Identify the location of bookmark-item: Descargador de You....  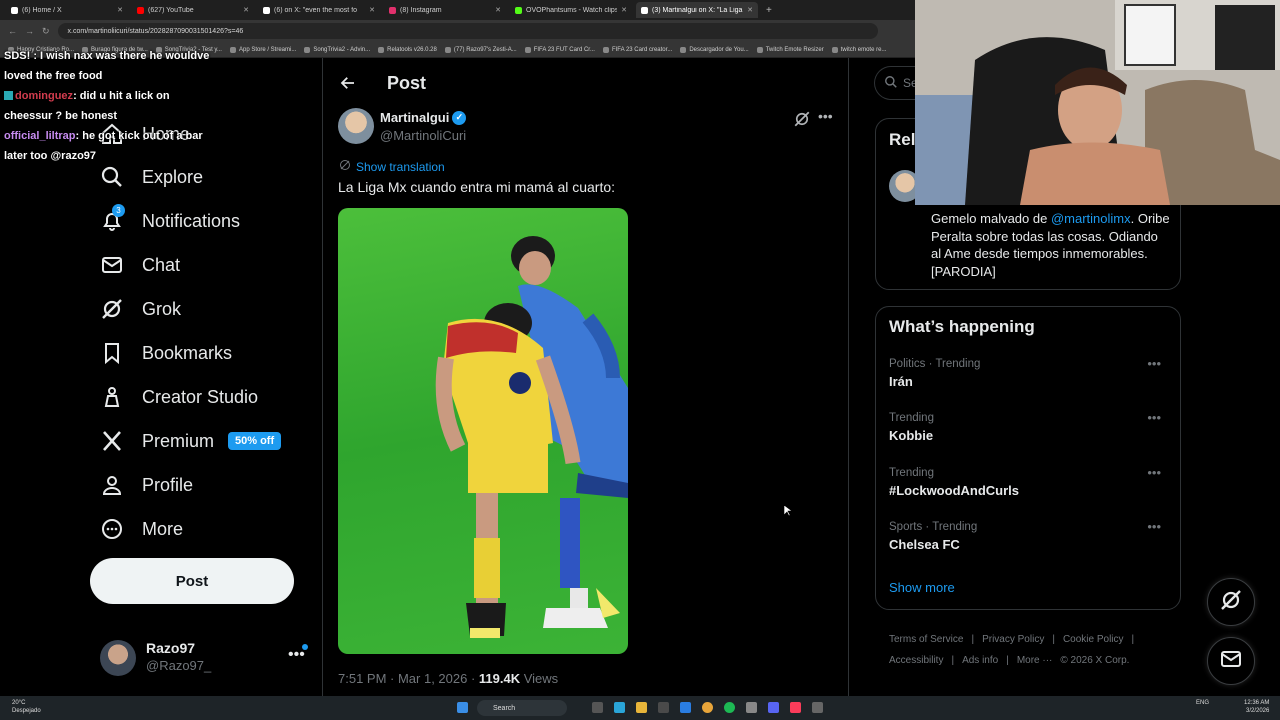
(714, 49).